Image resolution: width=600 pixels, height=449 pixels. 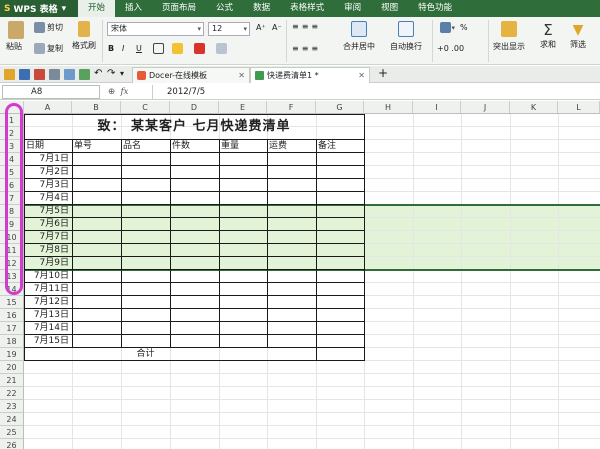 What do you see at coordinates (310, 75) in the screenshot?
I see `tab-express-fee-list: 快递费清单1 * ✕` at bounding box center [310, 75].